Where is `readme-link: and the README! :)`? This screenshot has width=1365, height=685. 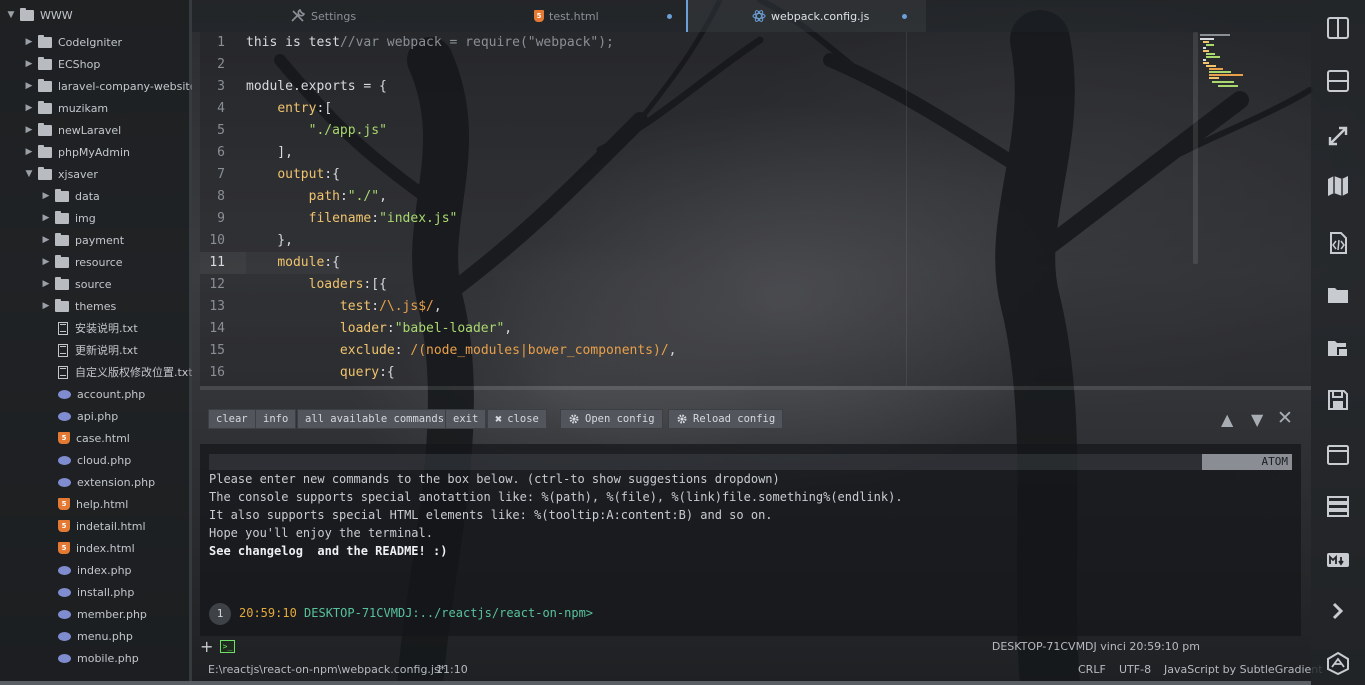
readme-link: and the README! :) is located at coordinates (382, 551).